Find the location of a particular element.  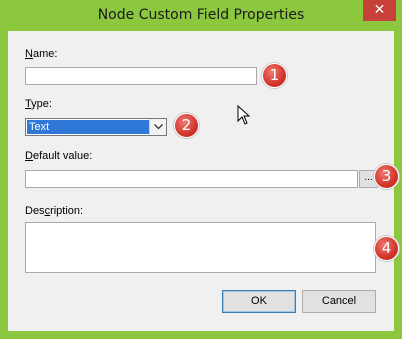

type-label: Type: is located at coordinates (38, 104).